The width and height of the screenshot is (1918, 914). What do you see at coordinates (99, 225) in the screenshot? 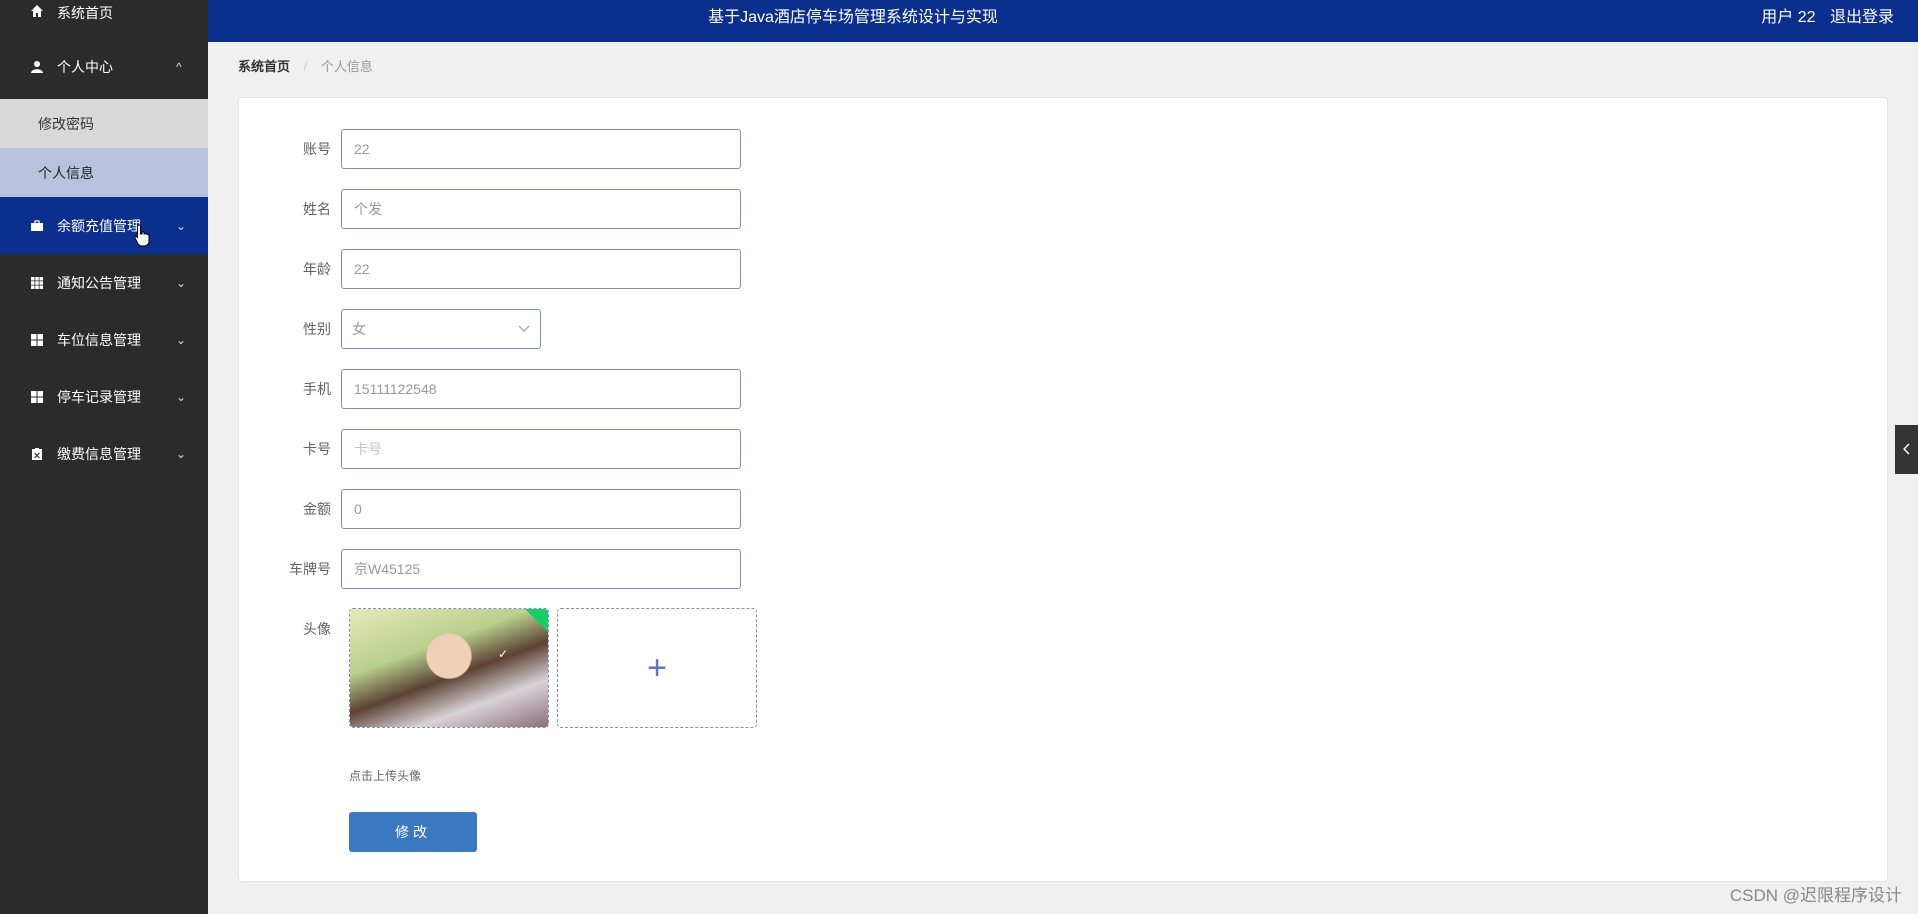
I see `sidebar-item-label: 余额充值管理` at bounding box center [99, 225].